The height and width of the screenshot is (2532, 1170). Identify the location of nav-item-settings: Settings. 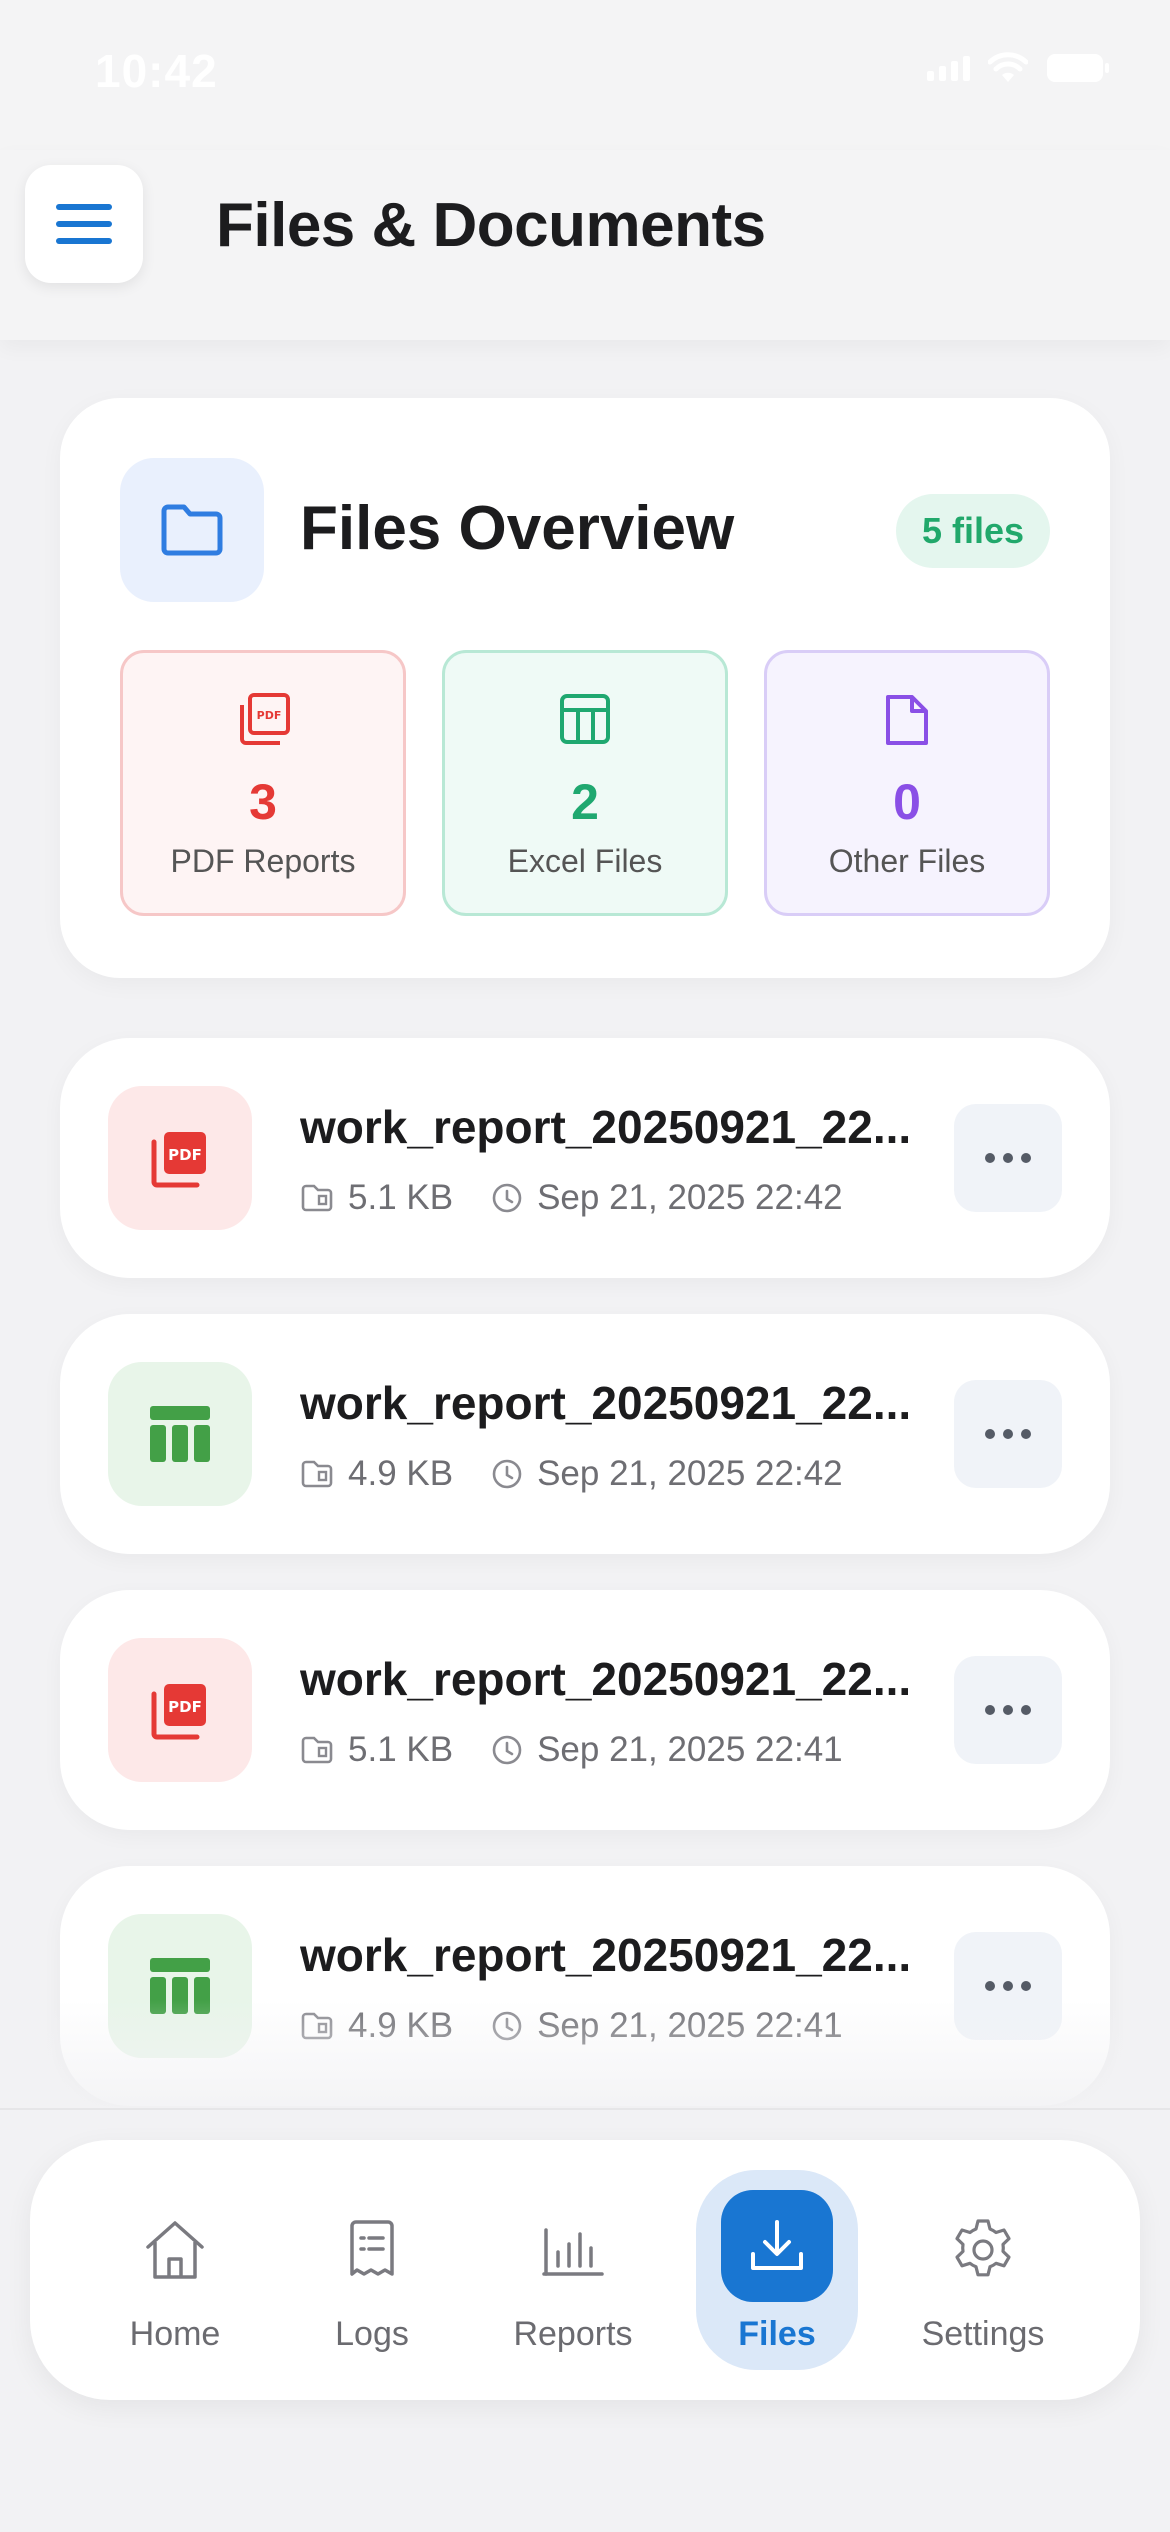
(983, 2270).